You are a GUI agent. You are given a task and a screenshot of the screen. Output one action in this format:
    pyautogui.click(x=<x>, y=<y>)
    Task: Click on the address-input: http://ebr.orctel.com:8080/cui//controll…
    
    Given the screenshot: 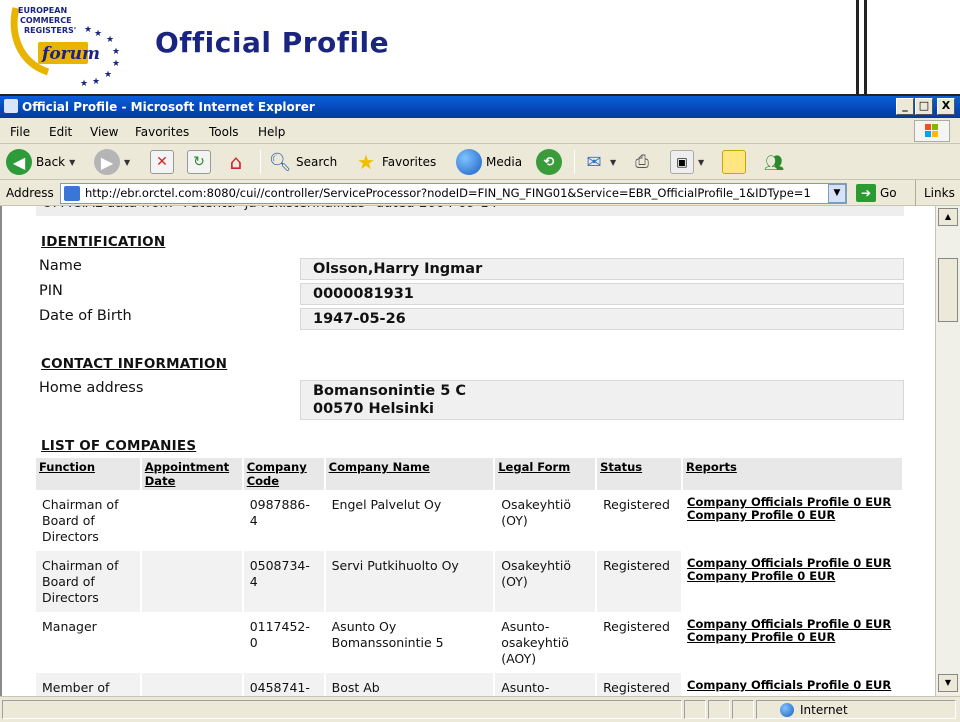 What is the action you would take?
    pyautogui.click(x=453, y=193)
    